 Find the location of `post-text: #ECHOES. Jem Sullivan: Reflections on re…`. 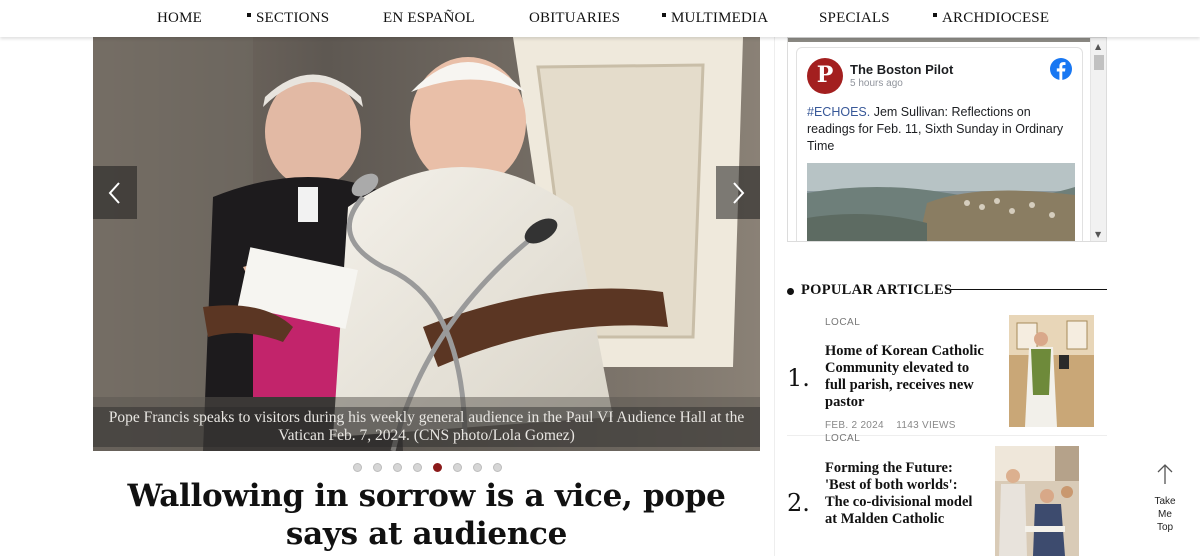

post-text: #ECHOES. Jem Sullivan: Reflections on re… is located at coordinates (942, 129).